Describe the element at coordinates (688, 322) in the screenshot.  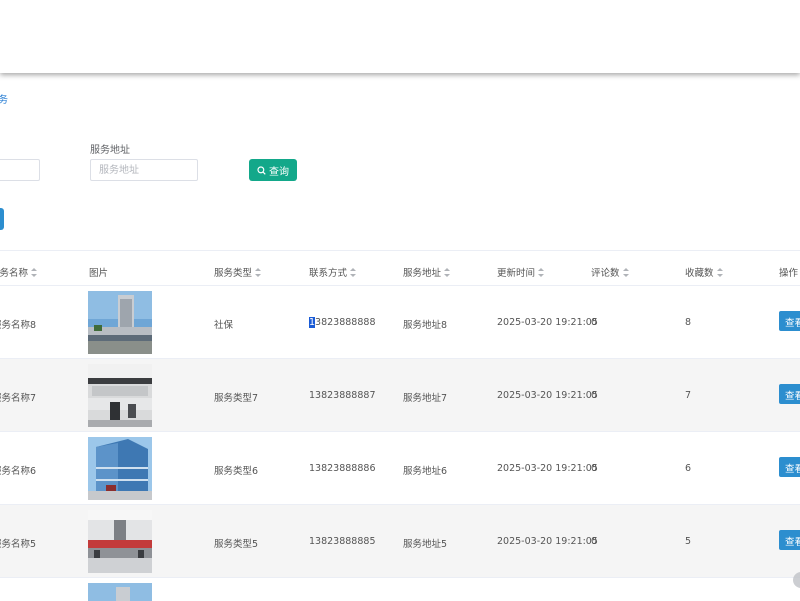
I see `favorite-count: 8` at that location.